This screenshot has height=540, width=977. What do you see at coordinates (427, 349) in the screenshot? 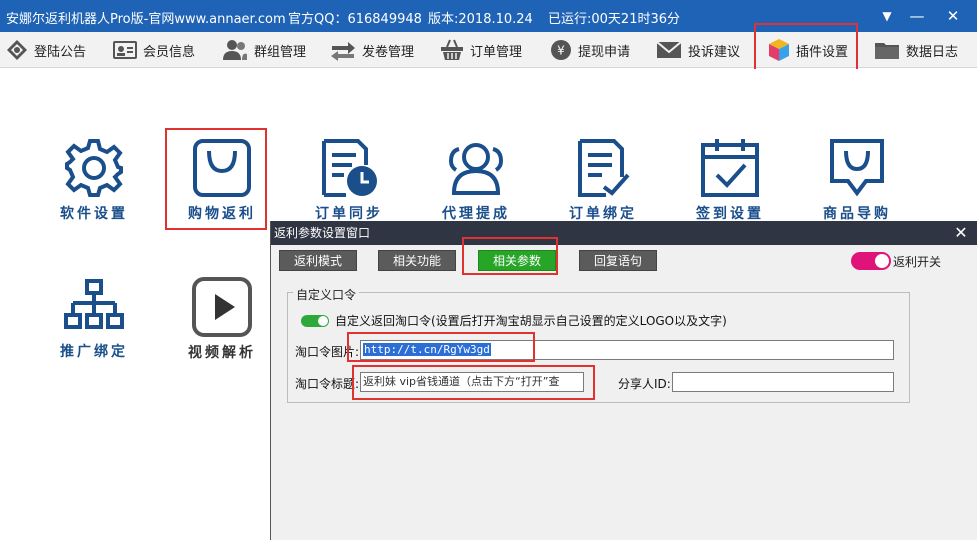
I see `image-url-value: http://t.cn/RgYw3gd` at bounding box center [427, 349].